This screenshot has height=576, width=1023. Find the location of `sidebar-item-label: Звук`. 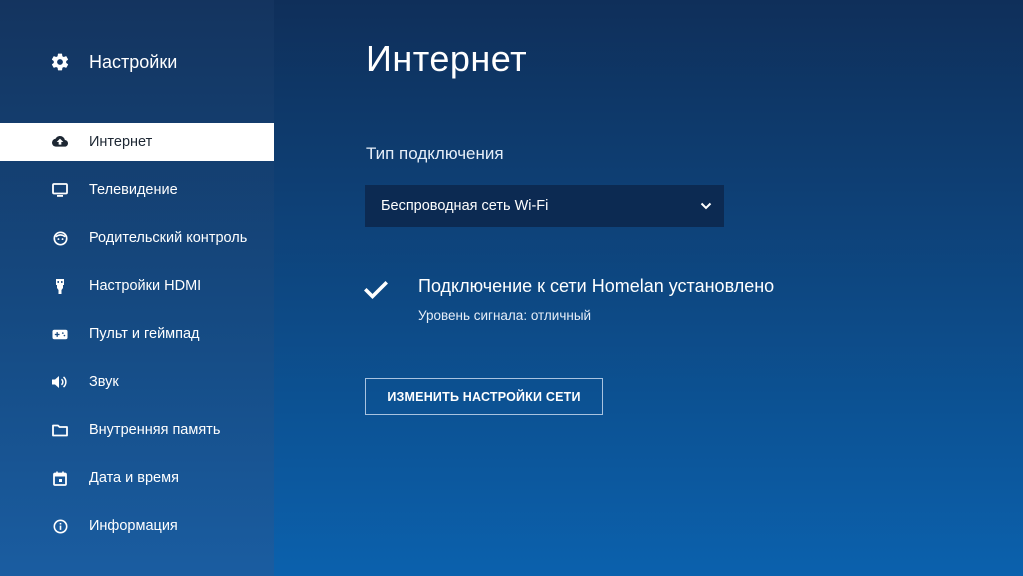

sidebar-item-label: Звук is located at coordinates (104, 382).